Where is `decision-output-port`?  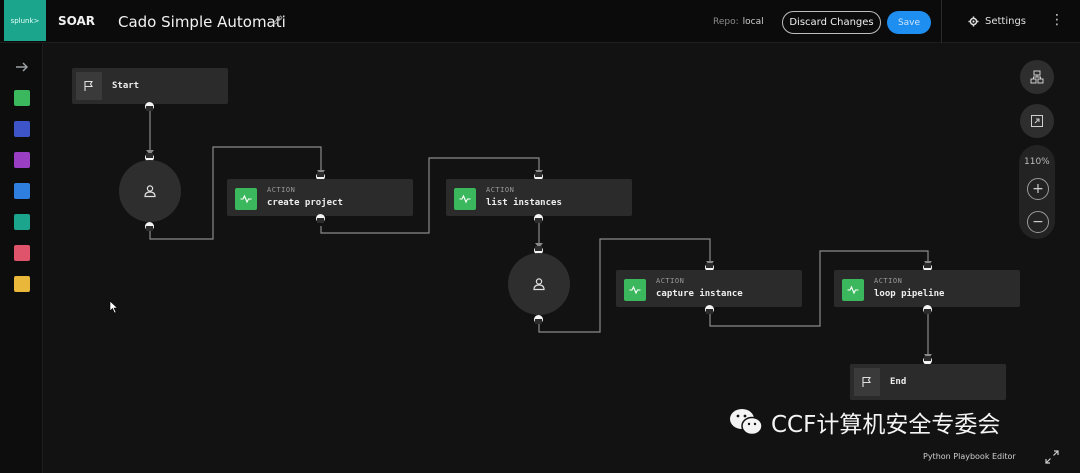 decision-output-port is located at coordinates (149, 226).